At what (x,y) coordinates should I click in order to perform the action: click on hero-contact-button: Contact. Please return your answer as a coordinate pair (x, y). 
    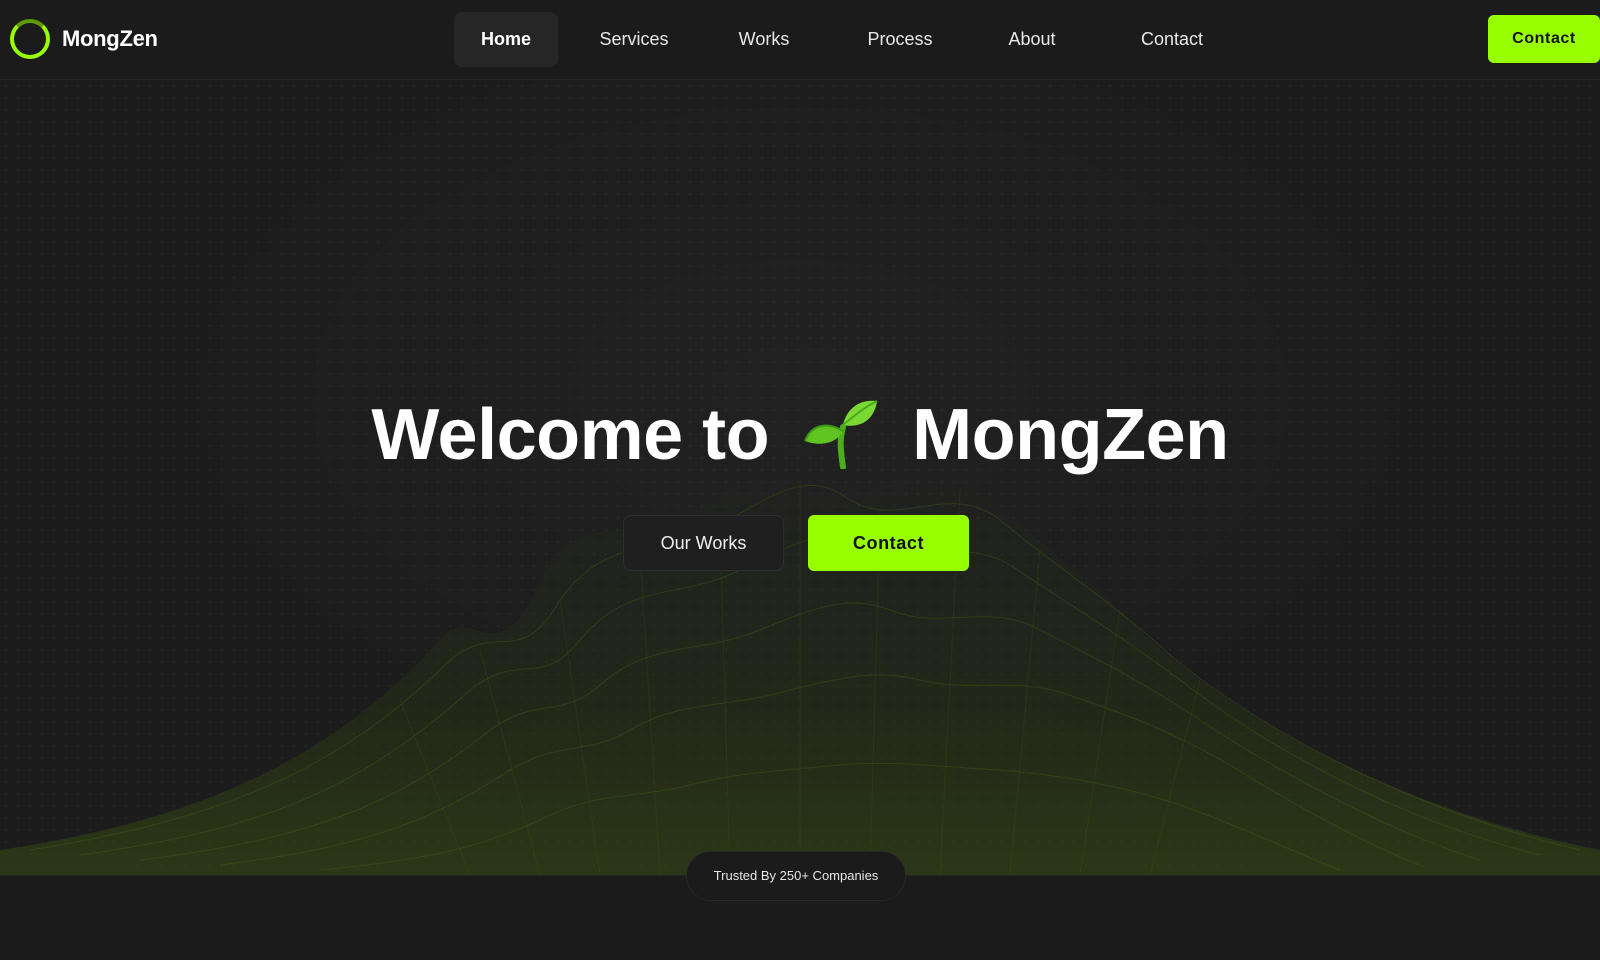
    Looking at the image, I should click on (888, 543).